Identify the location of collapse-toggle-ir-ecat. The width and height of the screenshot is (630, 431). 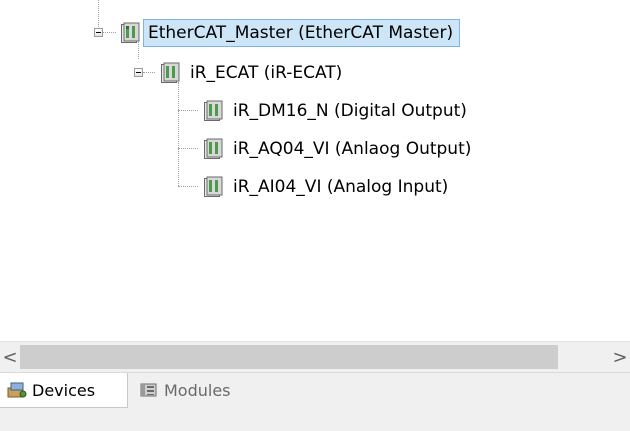
(138, 72).